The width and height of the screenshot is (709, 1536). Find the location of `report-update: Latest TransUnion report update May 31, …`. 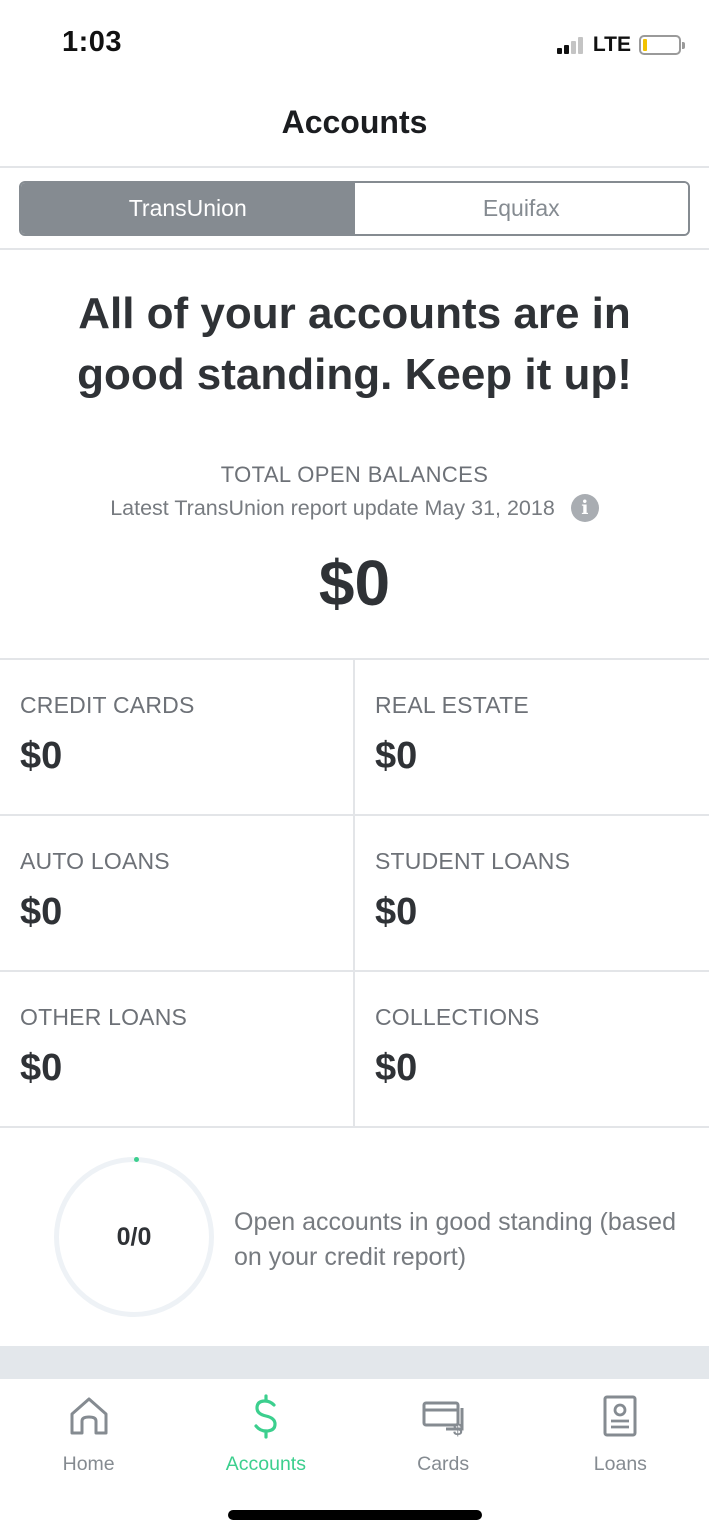

report-update: Latest TransUnion report update May 31, … is located at coordinates (354, 508).